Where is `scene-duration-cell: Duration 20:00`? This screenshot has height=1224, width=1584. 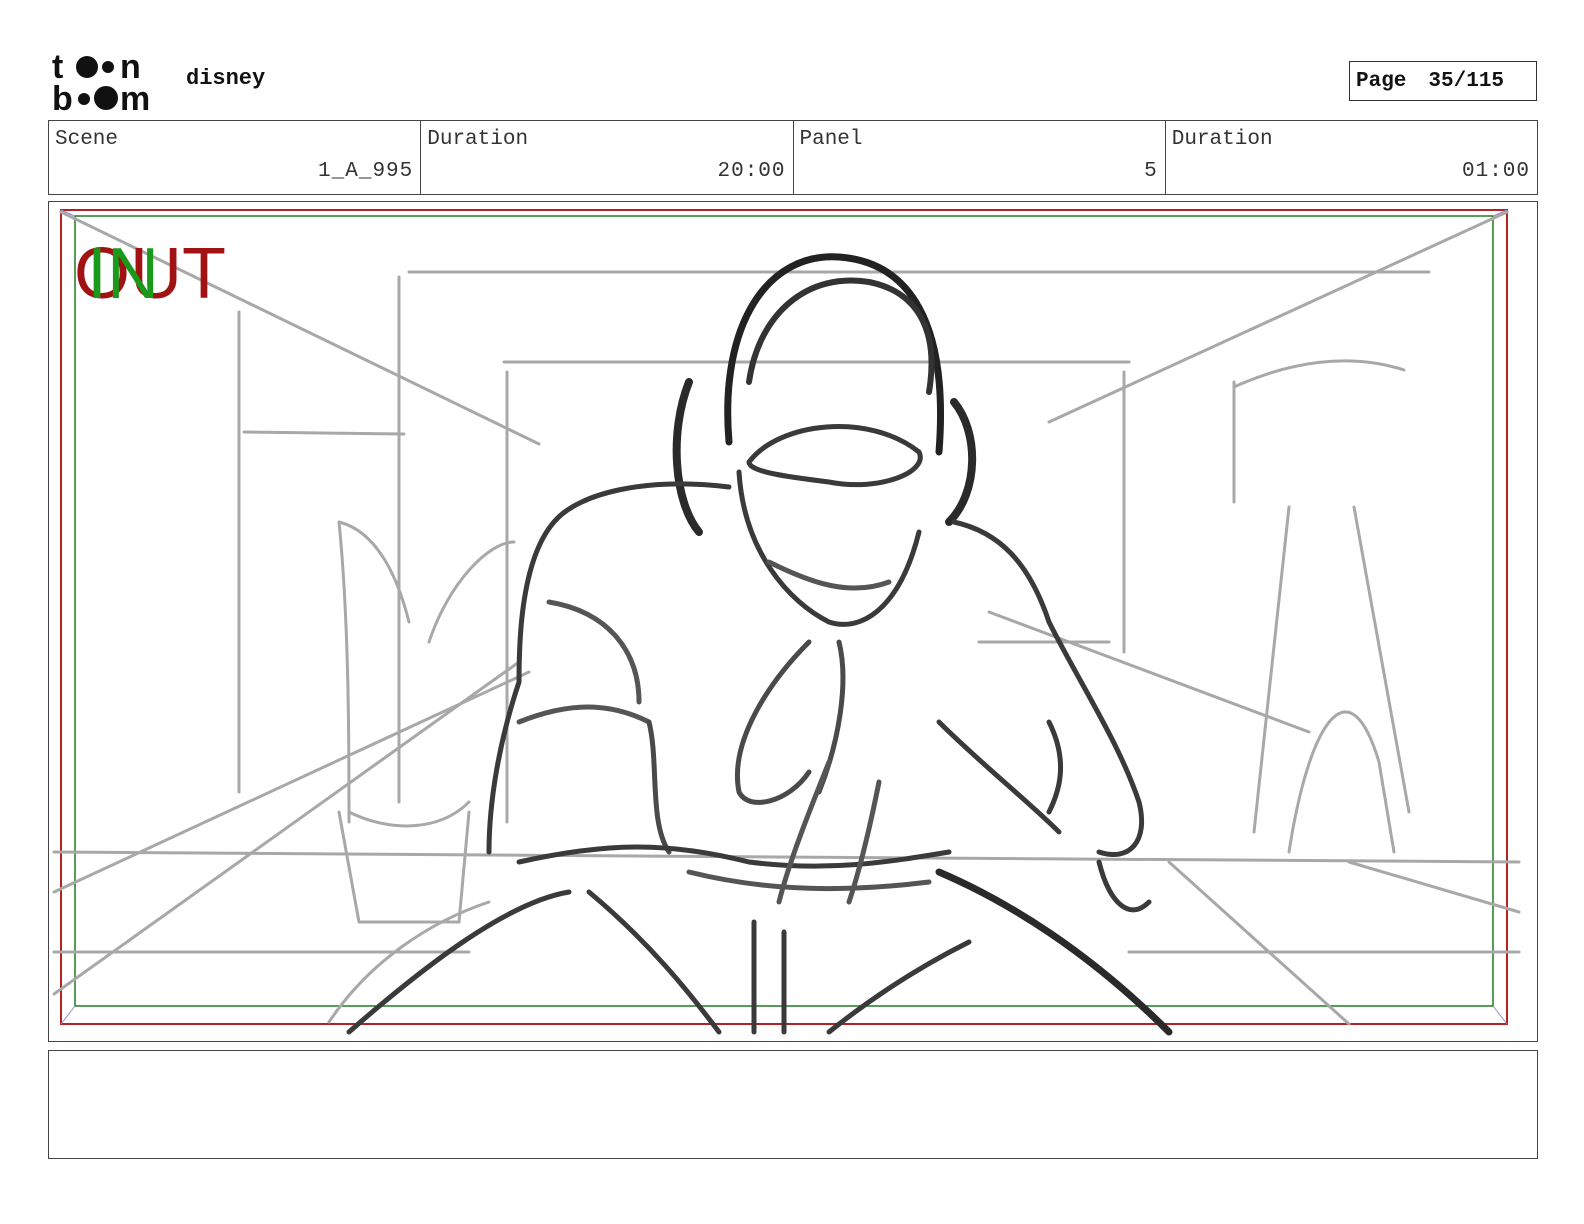
scene-duration-cell: Duration 20:00 is located at coordinates (607, 157).